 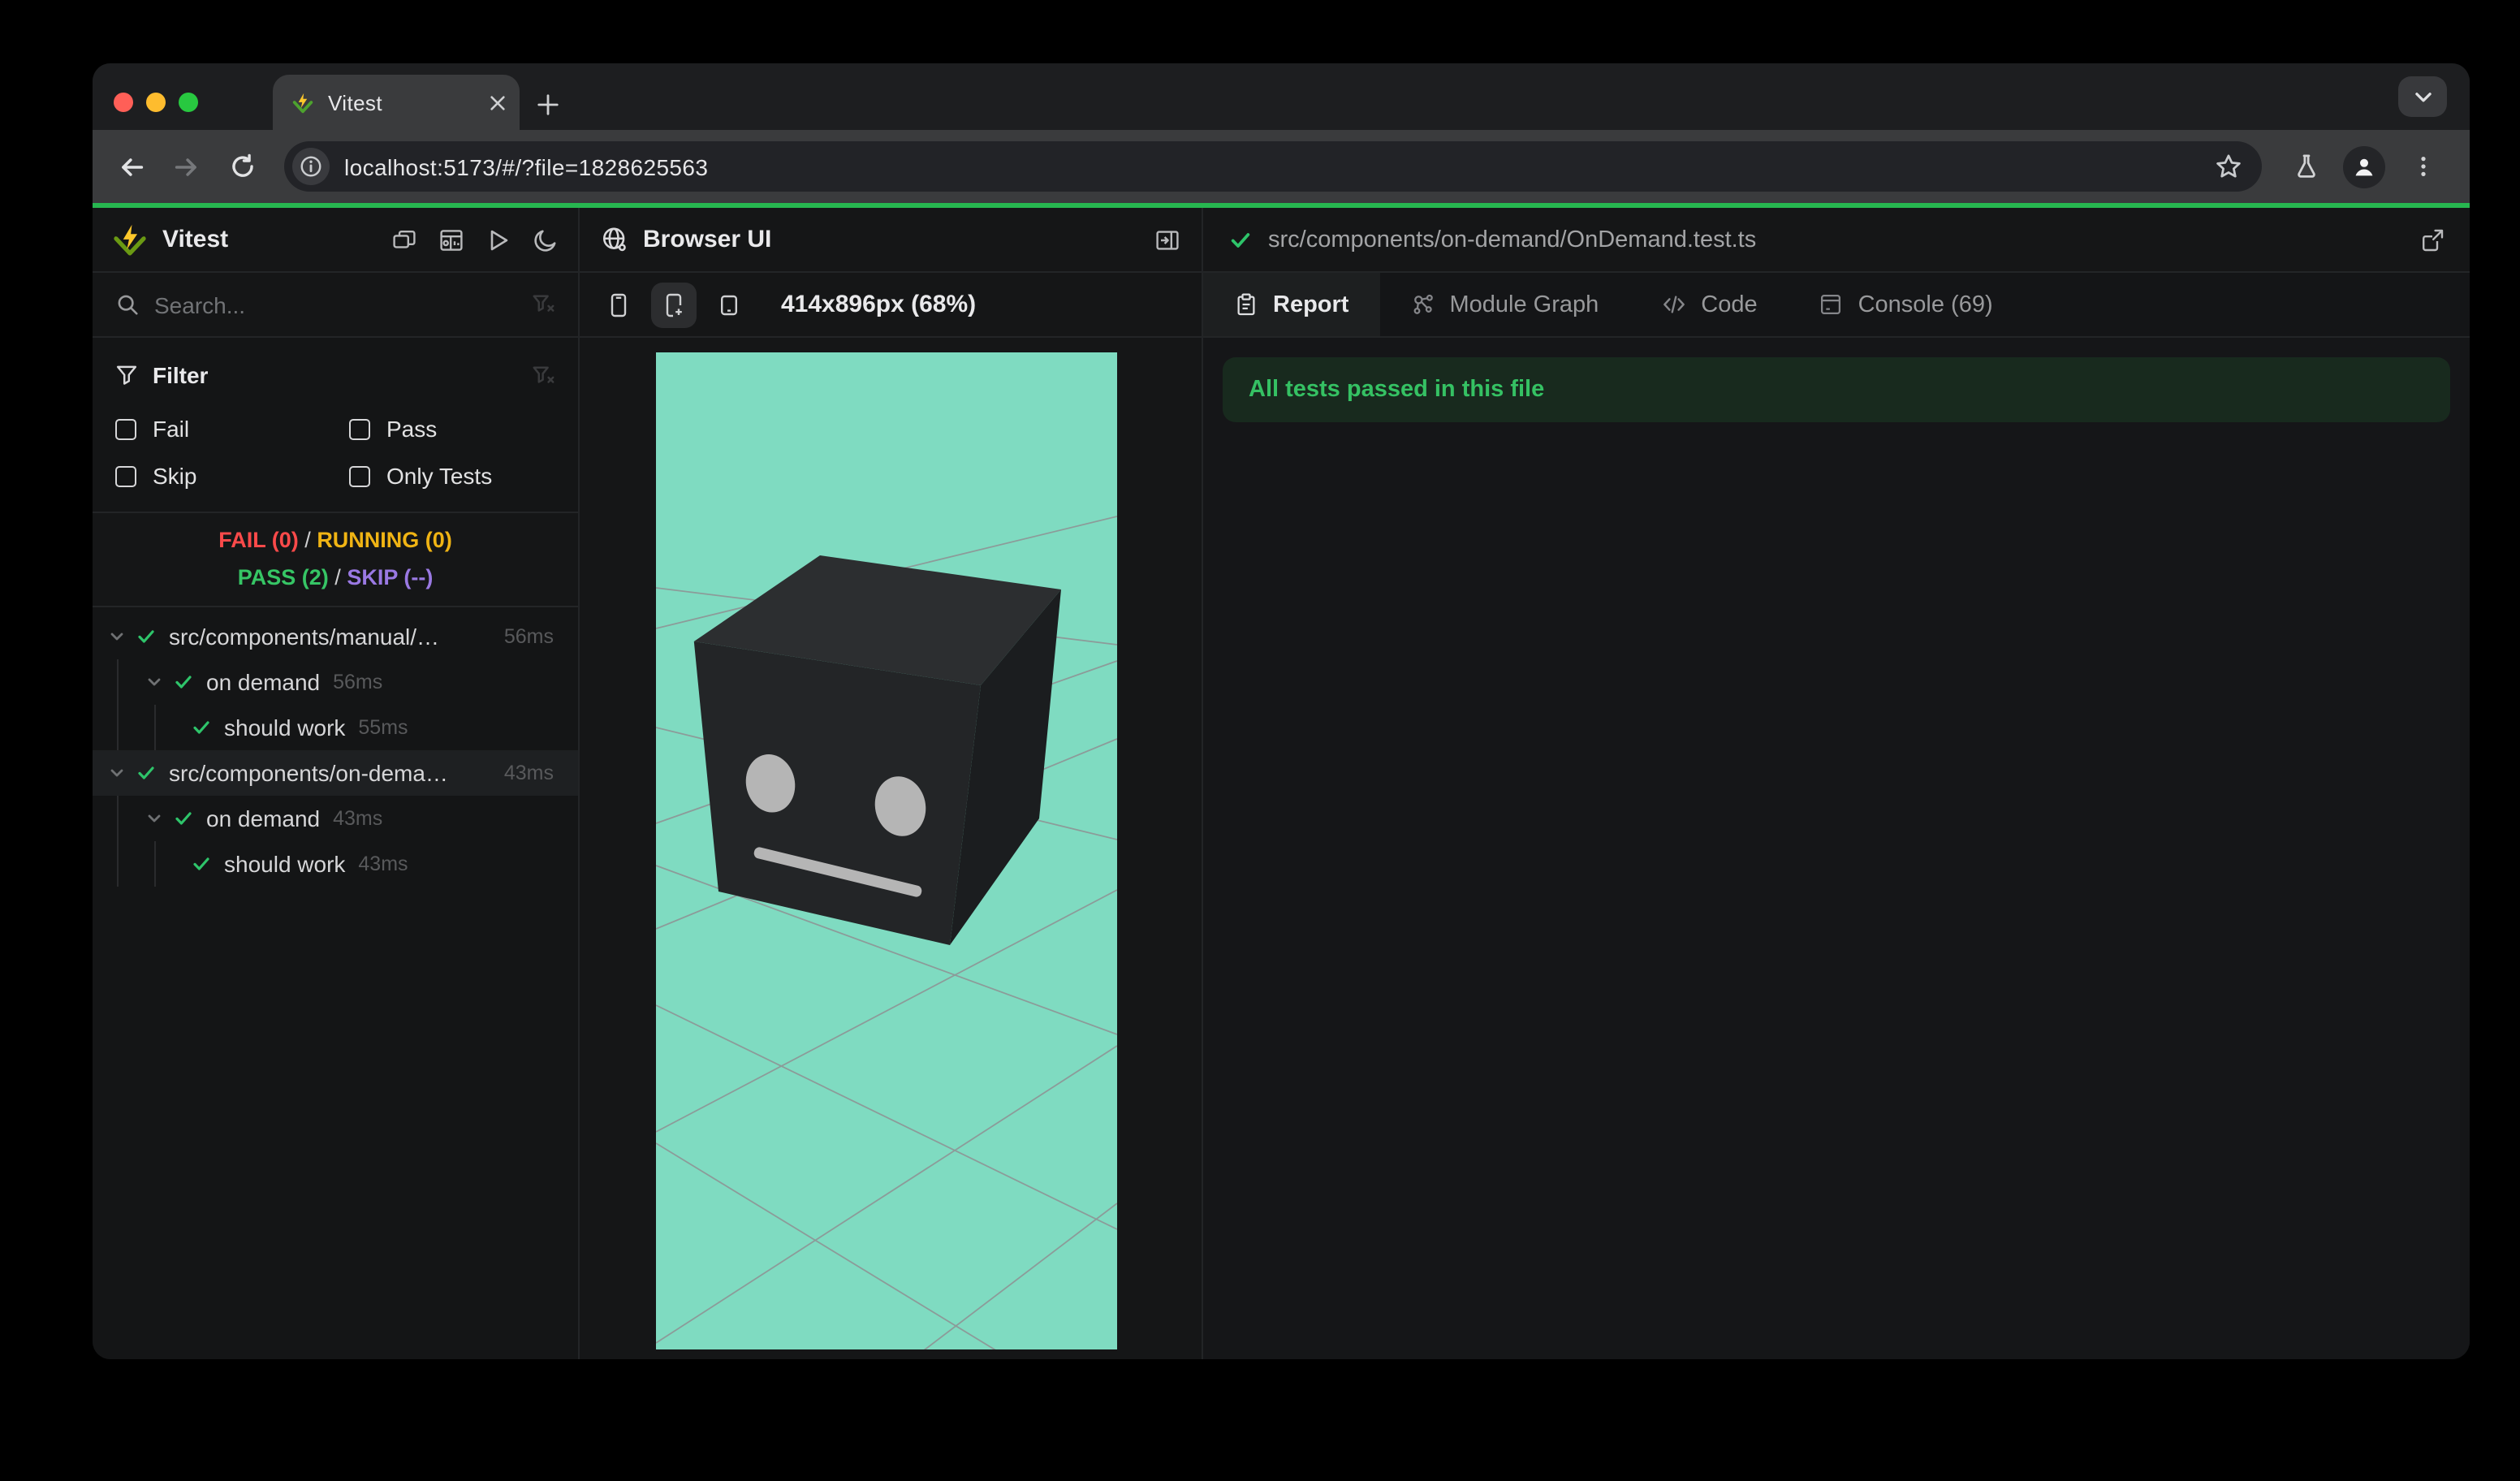 I want to click on report-tabs: Report Module Graph Code Console (69), so click(x=1837, y=305).